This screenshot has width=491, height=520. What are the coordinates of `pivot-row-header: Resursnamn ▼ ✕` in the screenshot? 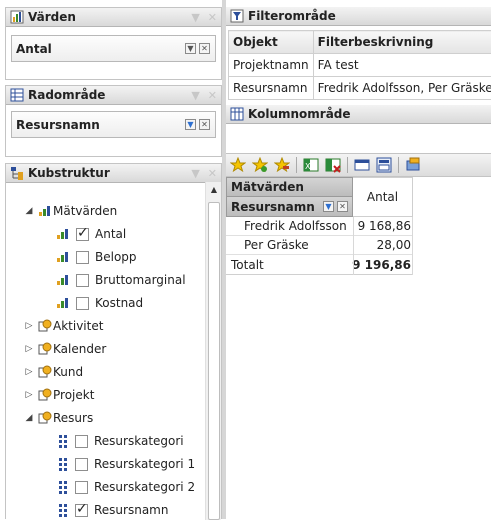 It's located at (289, 207).